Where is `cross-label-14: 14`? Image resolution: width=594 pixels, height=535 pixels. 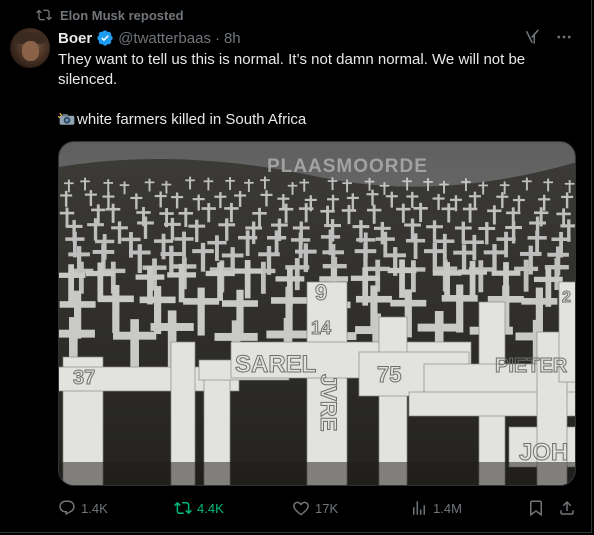 cross-label-14: 14 is located at coordinates (321, 328).